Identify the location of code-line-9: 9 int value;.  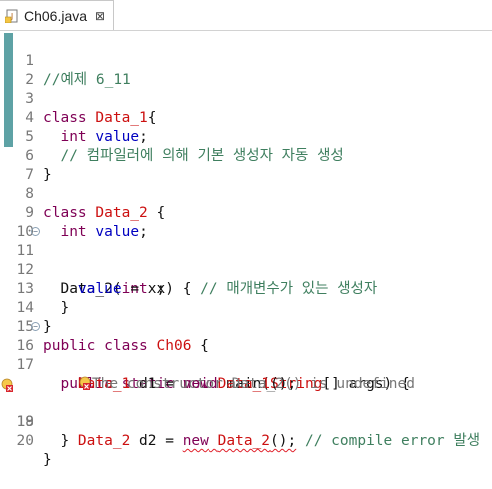
(246, 212).